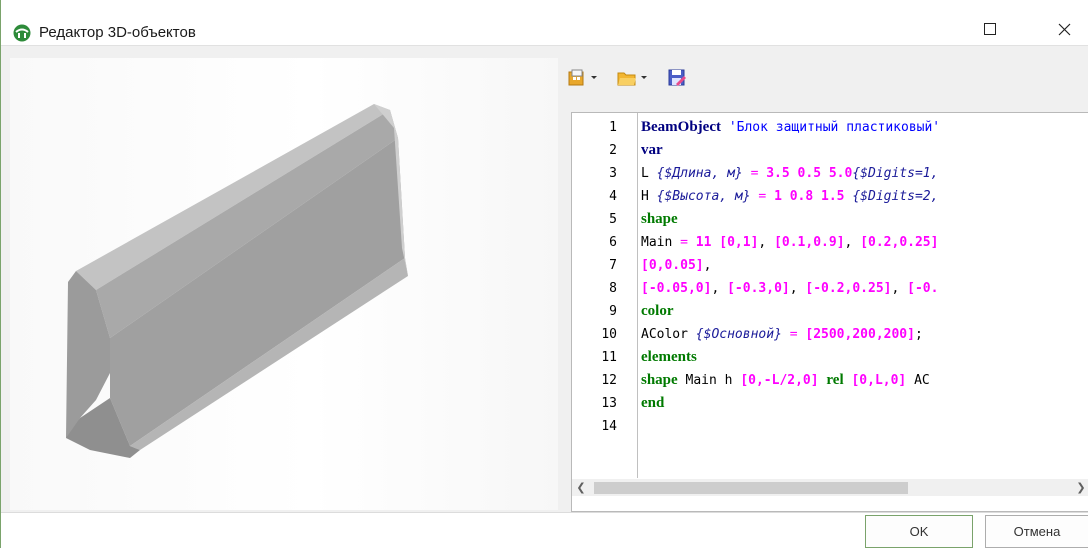 The width and height of the screenshot is (1088, 548). I want to click on templates-icon, so click(576, 77).